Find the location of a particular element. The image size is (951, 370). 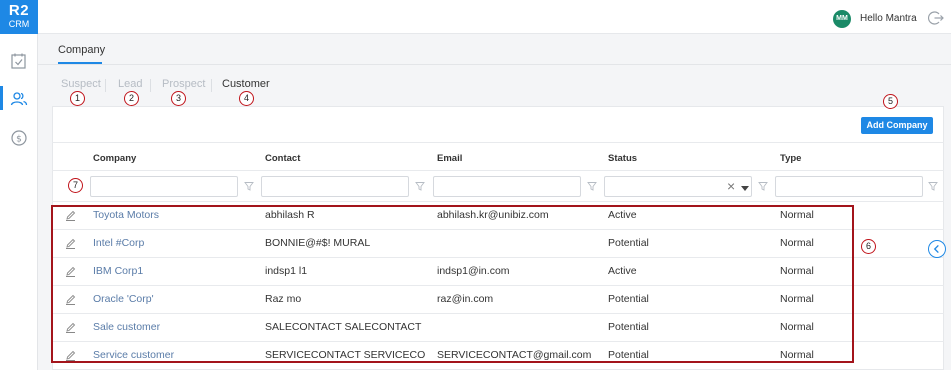

dollar-icon: $ is located at coordinates (19, 138).